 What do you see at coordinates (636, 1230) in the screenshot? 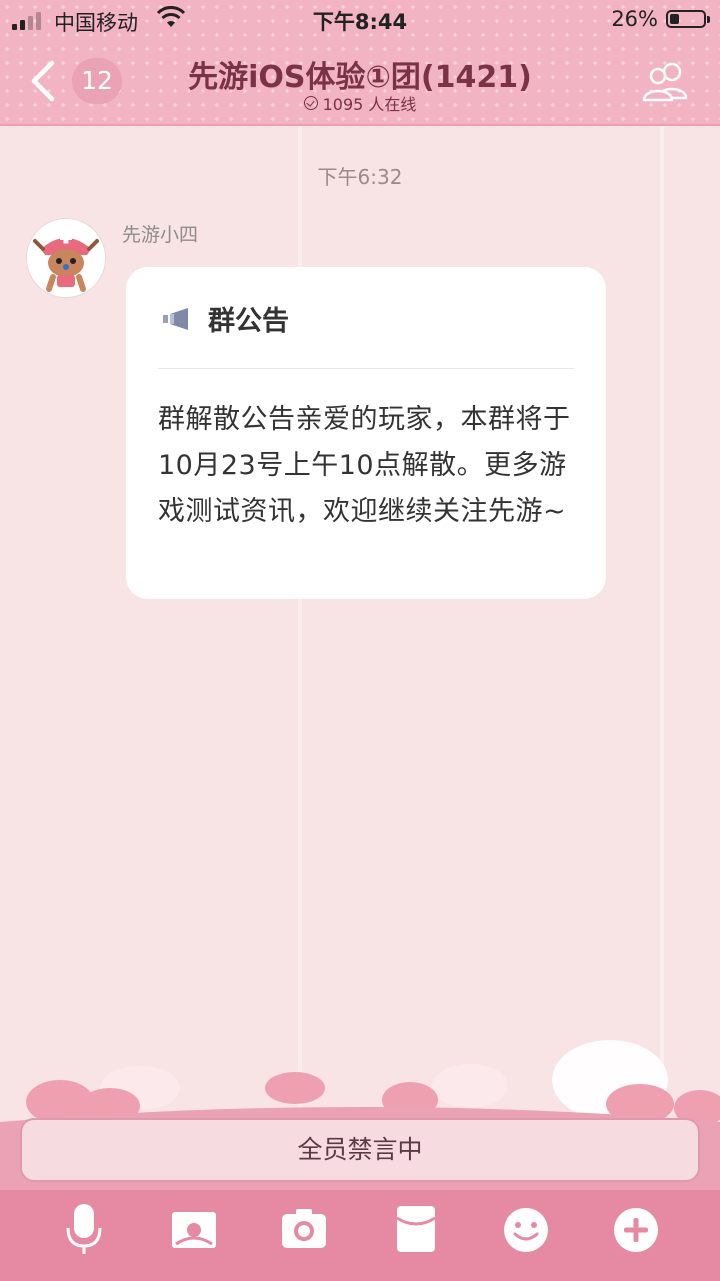
I see `plus-icon` at bounding box center [636, 1230].